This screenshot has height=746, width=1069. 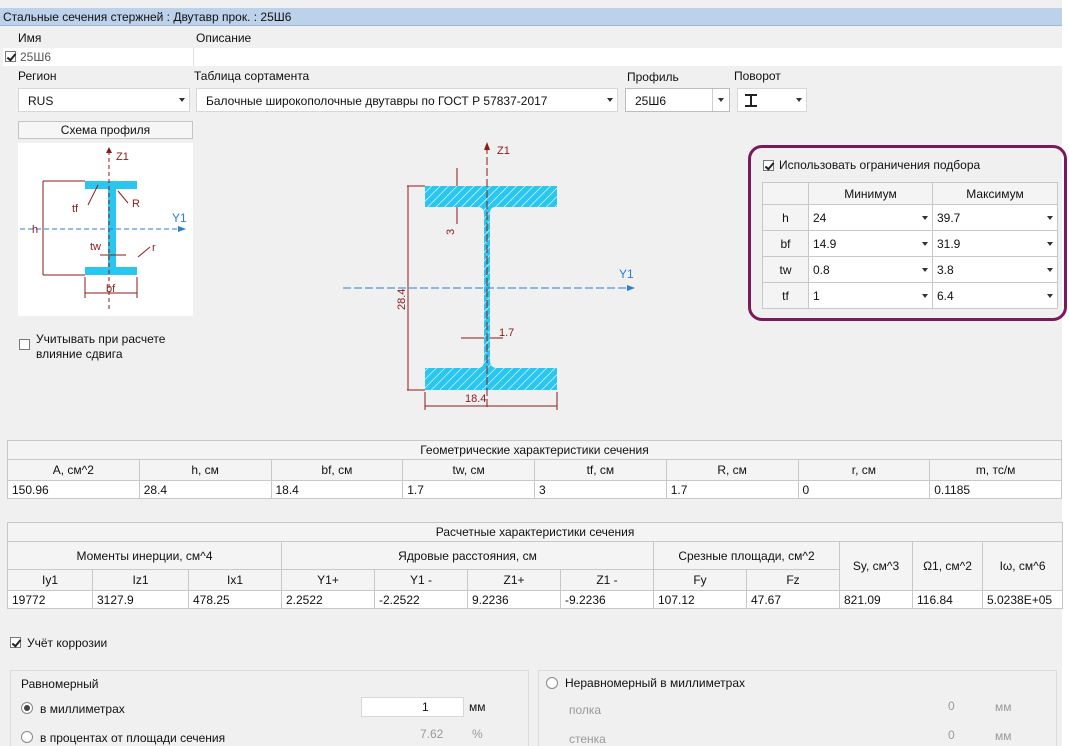 What do you see at coordinates (1022, 566) in the screenshot?
I see `calc-group-header: Iω, см^6` at bounding box center [1022, 566].